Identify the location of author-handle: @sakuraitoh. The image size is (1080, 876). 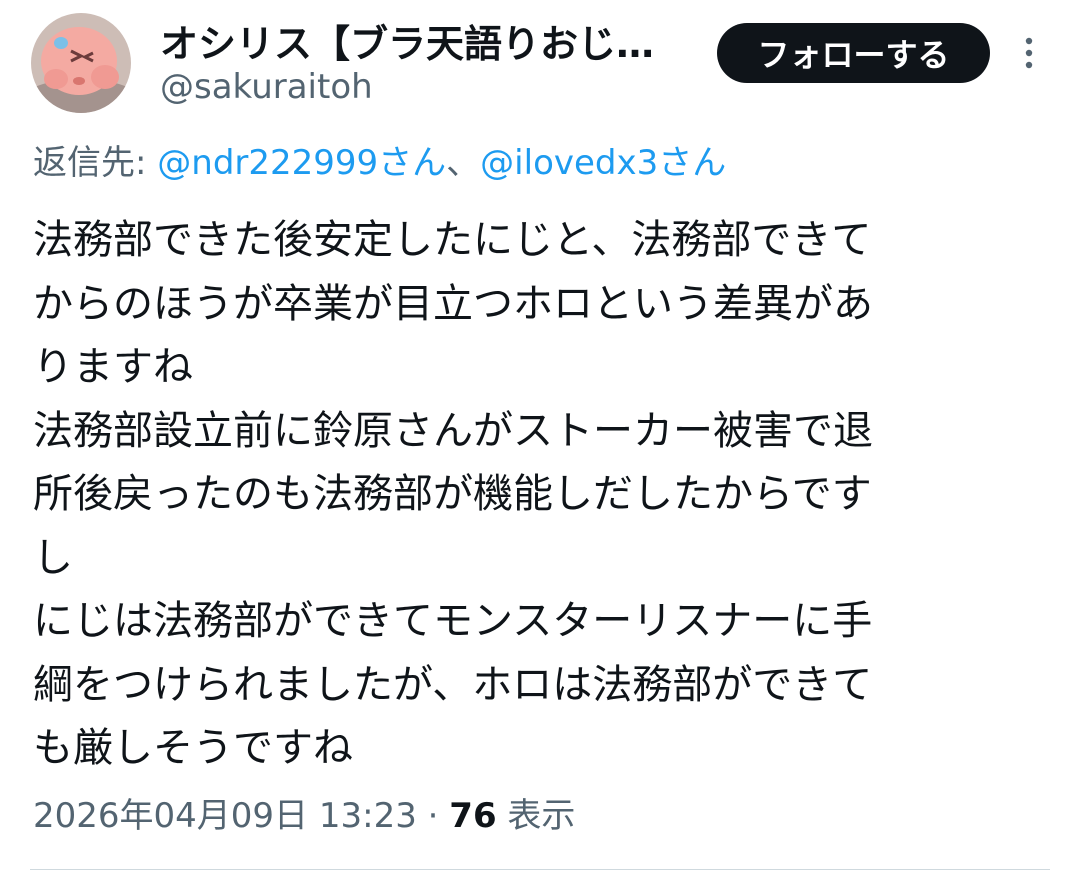
(266, 87).